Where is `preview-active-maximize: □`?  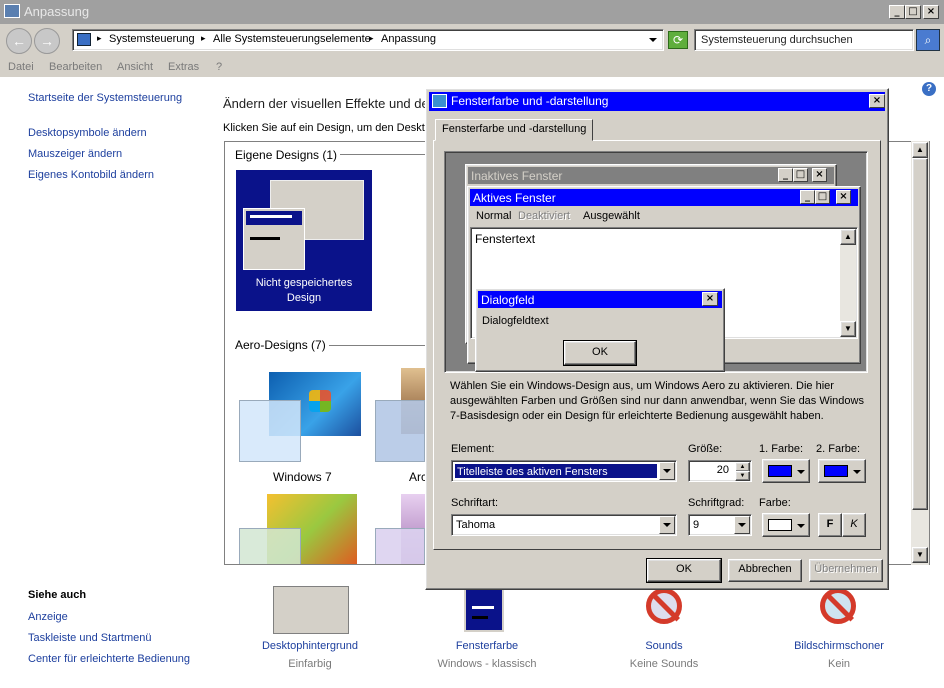 preview-active-maximize: □ is located at coordinates (822, 197).